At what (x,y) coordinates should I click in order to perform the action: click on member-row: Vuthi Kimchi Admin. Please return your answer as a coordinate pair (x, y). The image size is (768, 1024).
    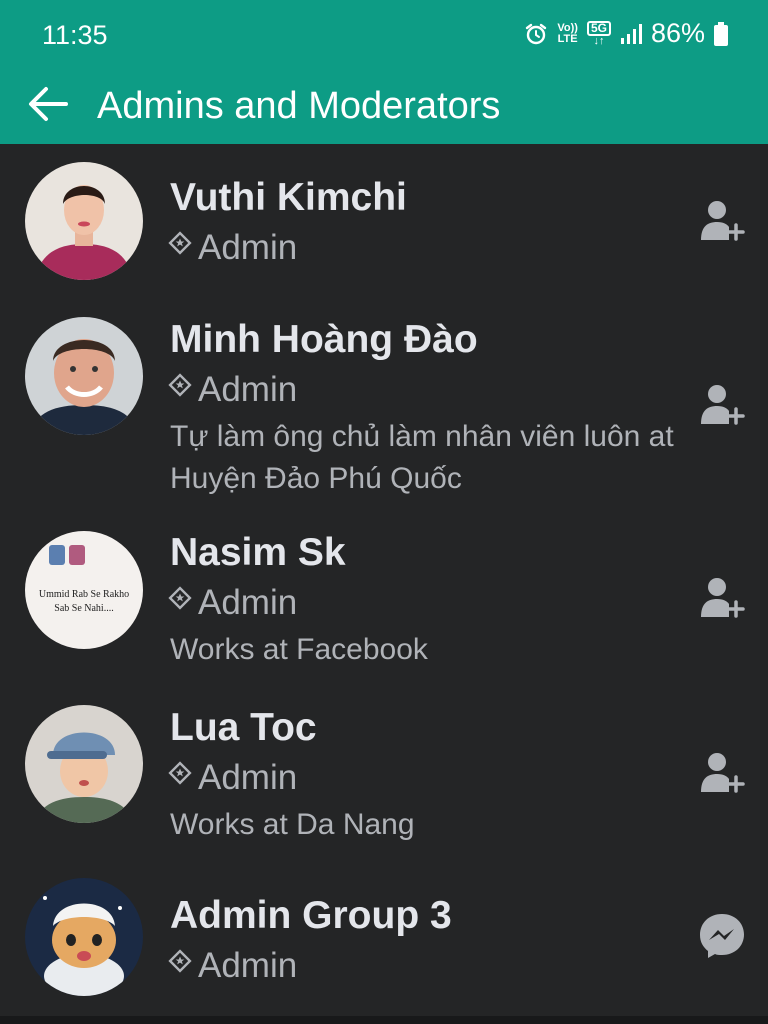
    Looking at the image, I should click on (384, 216).